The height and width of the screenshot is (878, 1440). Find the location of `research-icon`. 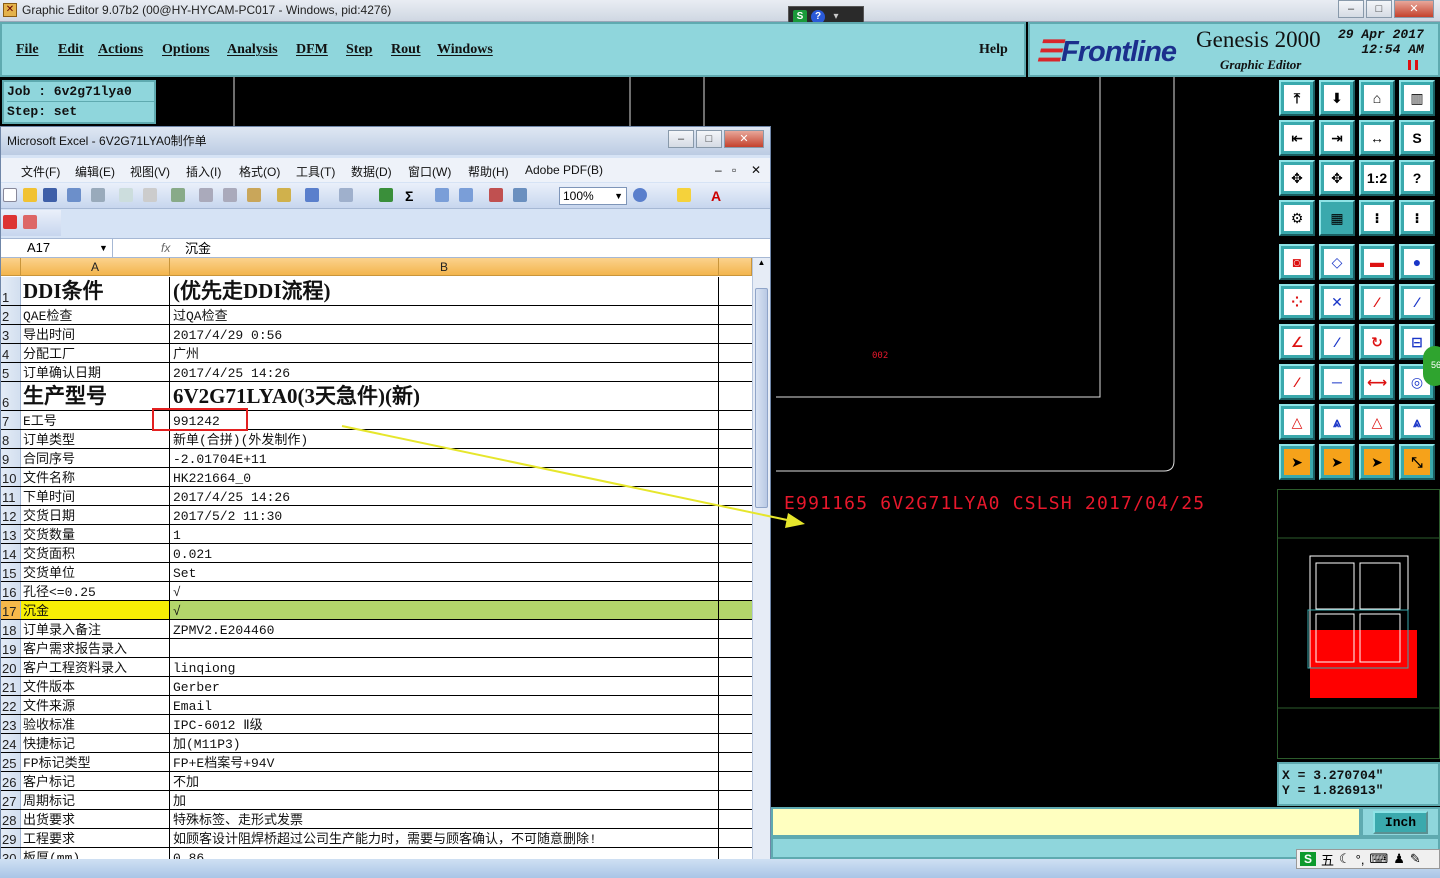

research-icon is located at coordinates (178, 195).